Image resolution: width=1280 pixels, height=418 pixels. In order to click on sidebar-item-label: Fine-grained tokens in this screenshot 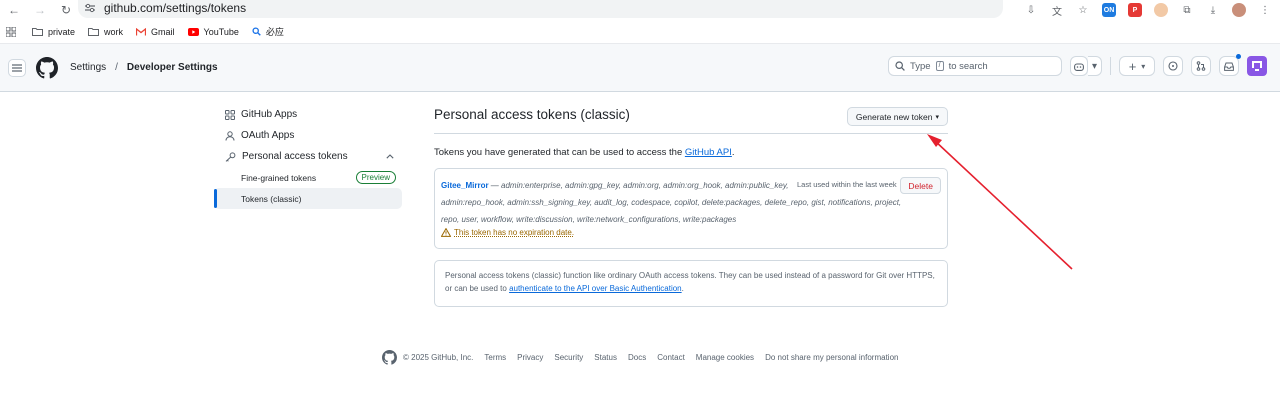, I will do `click(279, 177)`.